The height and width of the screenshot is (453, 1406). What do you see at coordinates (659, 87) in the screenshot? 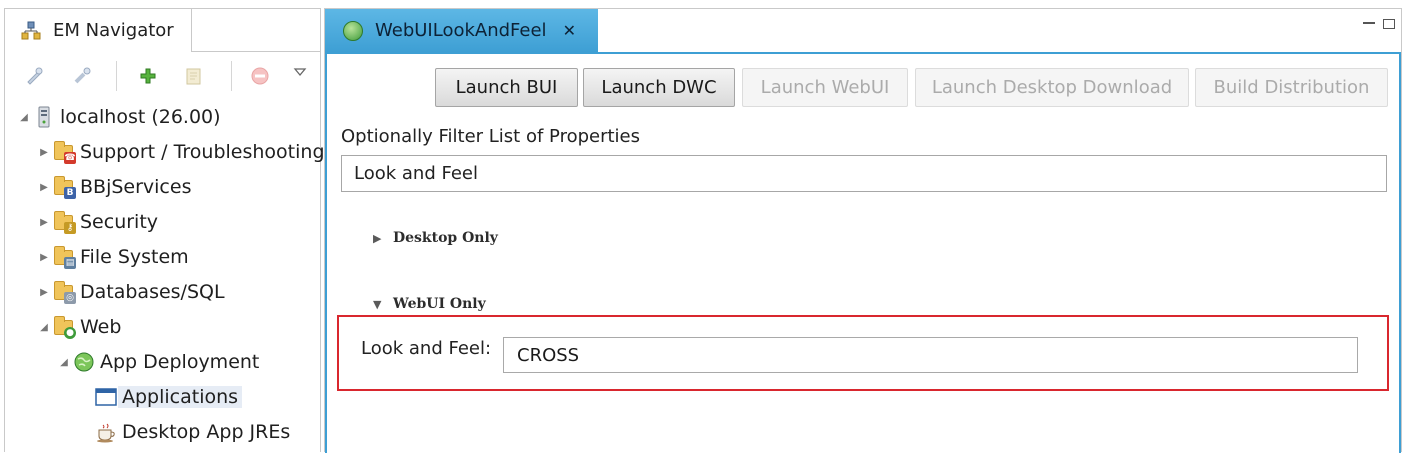
I see `launch-dwc-button: Launch DWC` at bounding box center [659, 87].